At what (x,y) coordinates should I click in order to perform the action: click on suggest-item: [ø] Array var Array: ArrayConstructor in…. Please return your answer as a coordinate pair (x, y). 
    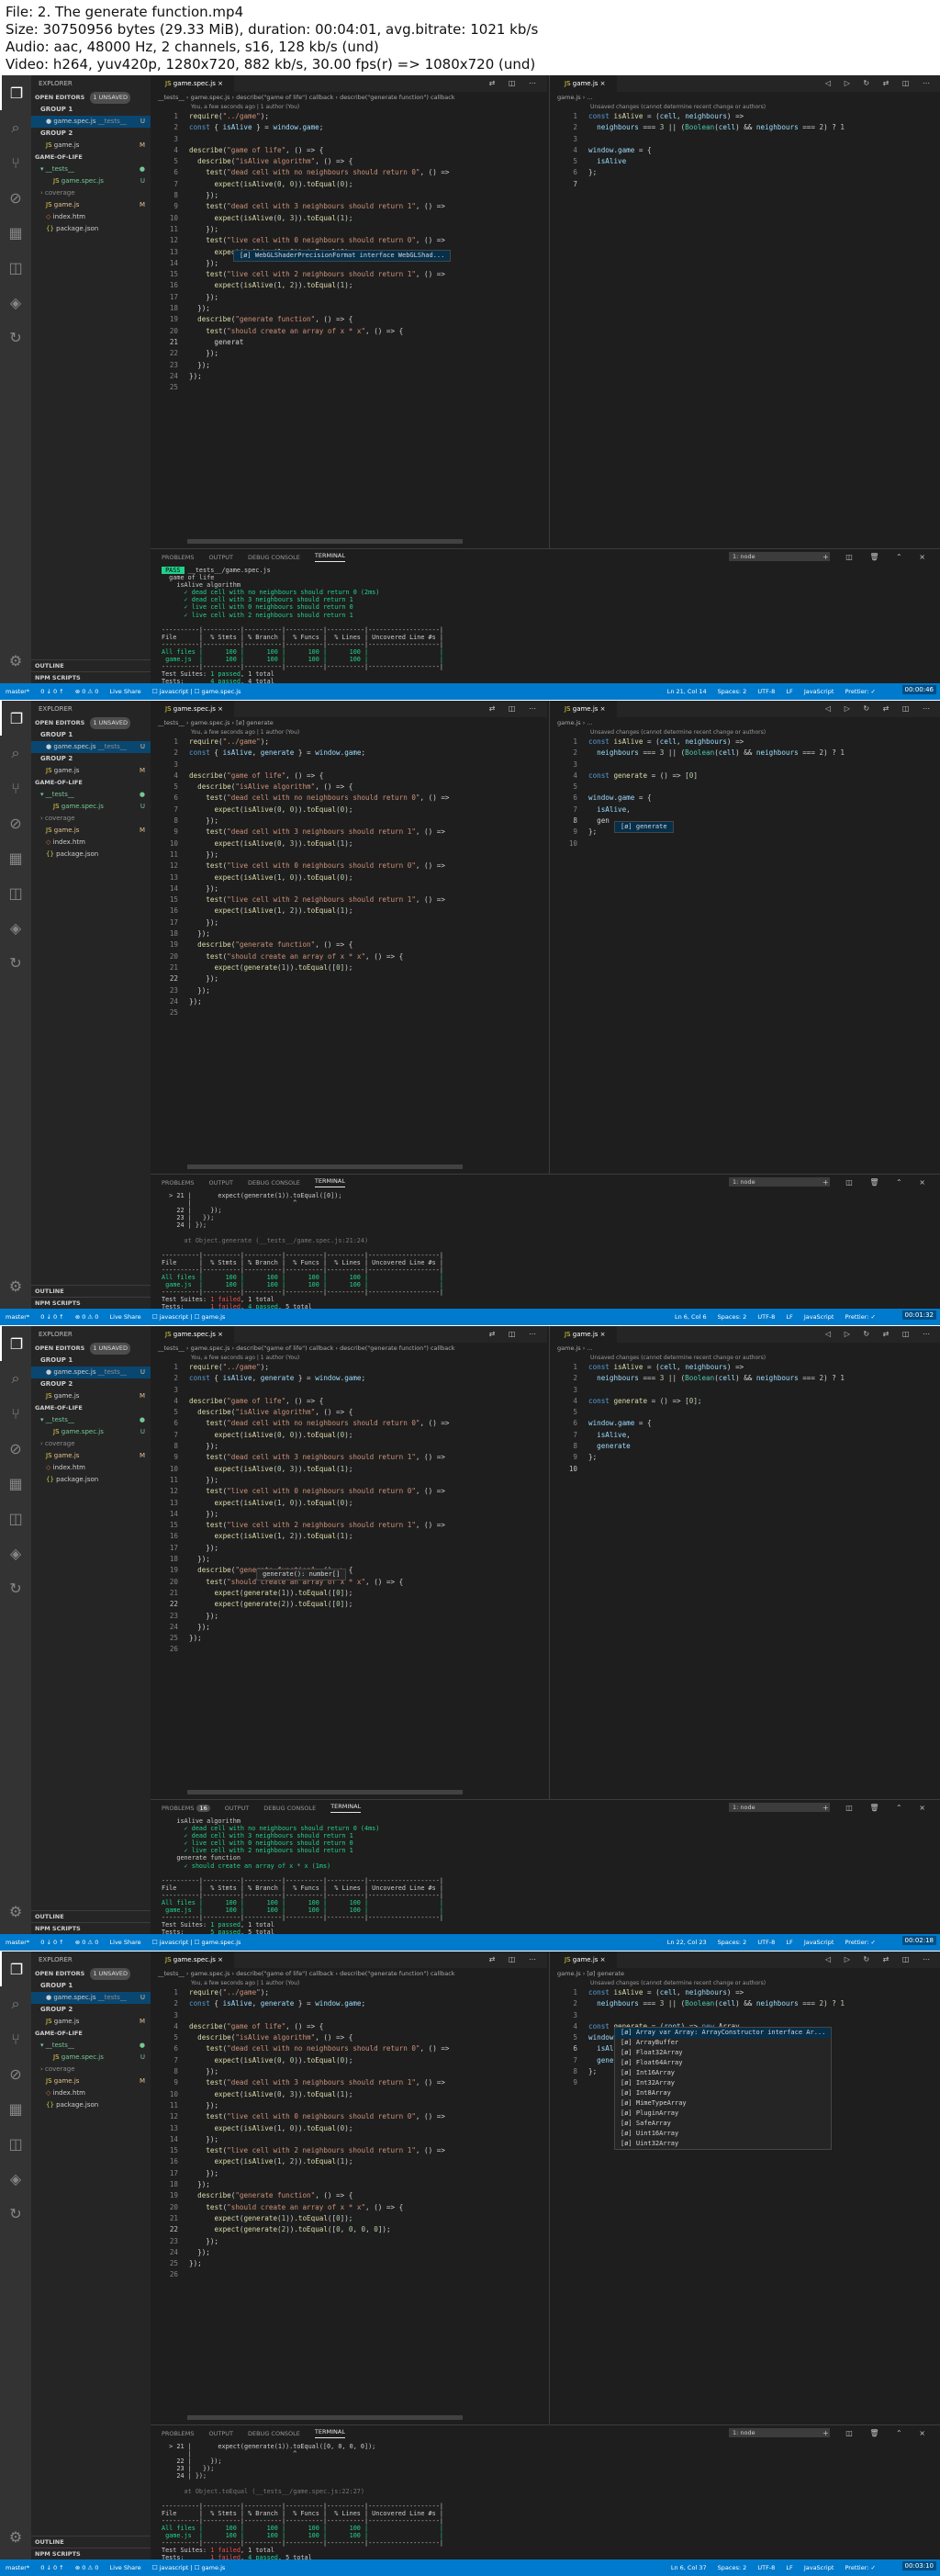
    Looking at the image, I should click on (723, 2033).